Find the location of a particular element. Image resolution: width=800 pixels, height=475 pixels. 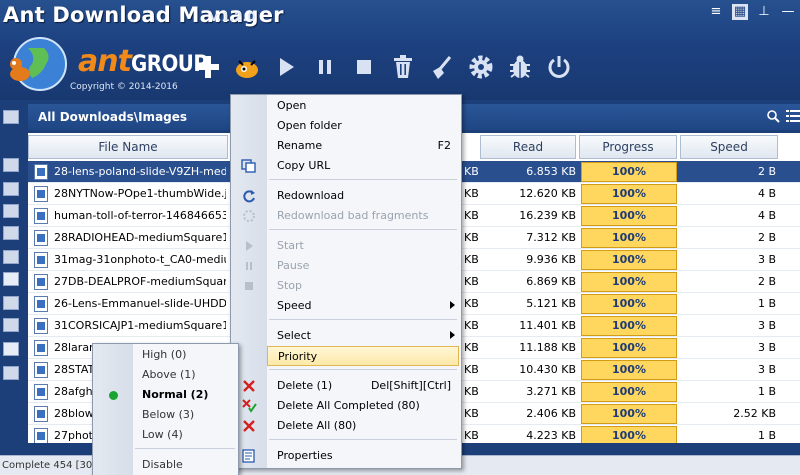

menu-item-start: Start is located at coordinates (346, 246).